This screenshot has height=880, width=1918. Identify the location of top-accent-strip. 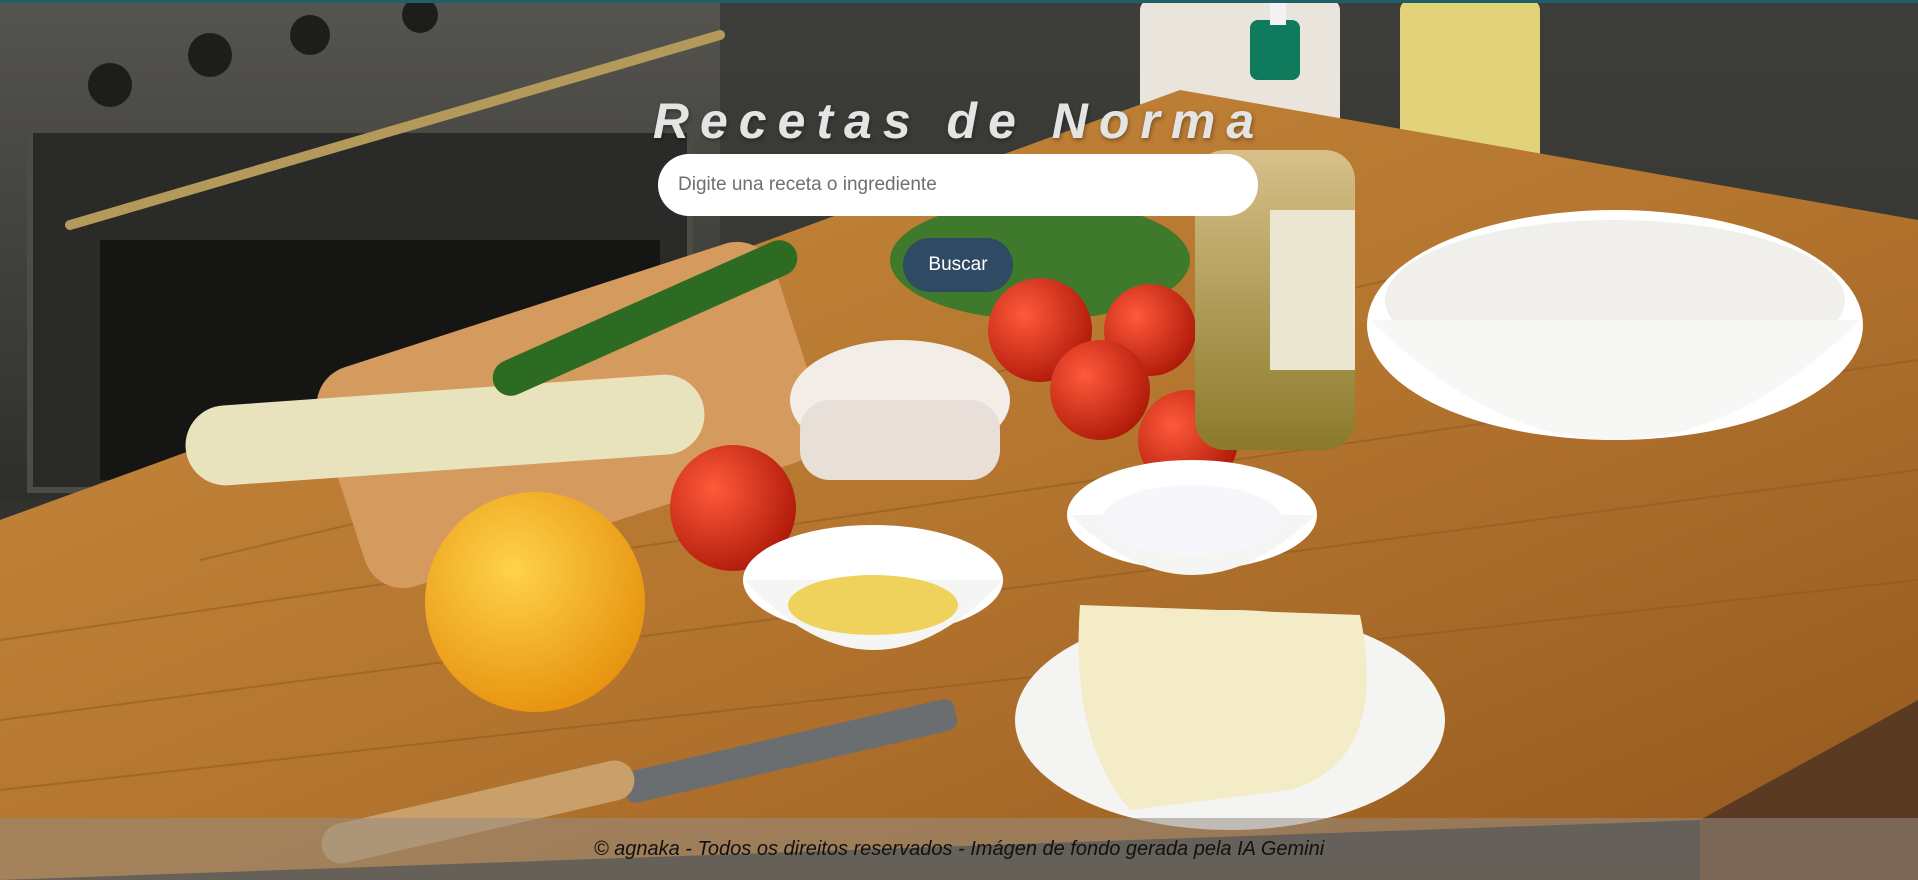
(959, 1).